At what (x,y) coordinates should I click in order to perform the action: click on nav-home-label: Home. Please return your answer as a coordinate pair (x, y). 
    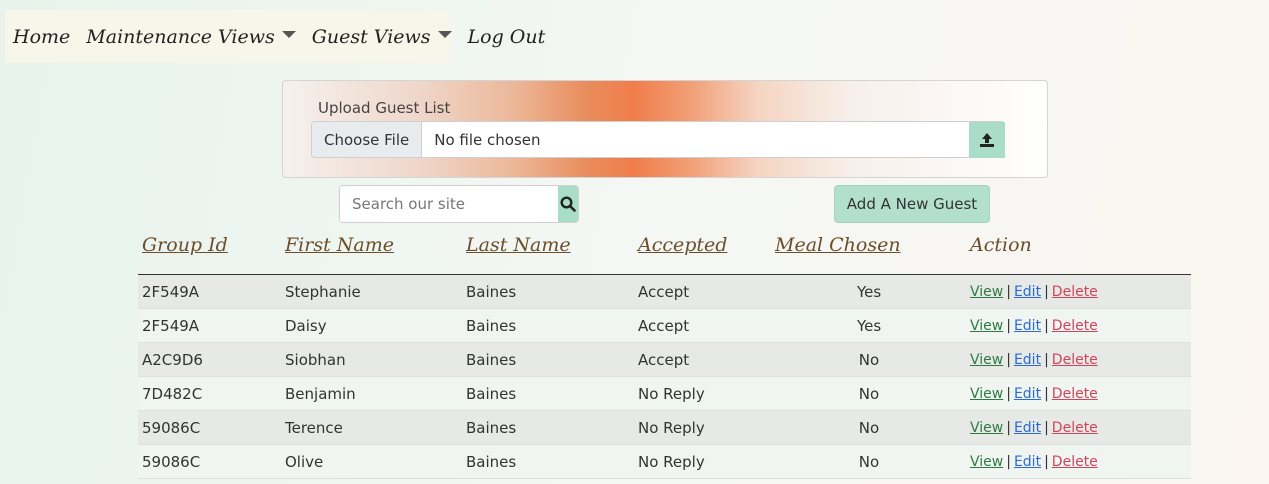
    Looking at the image, I should click on (42, 36).